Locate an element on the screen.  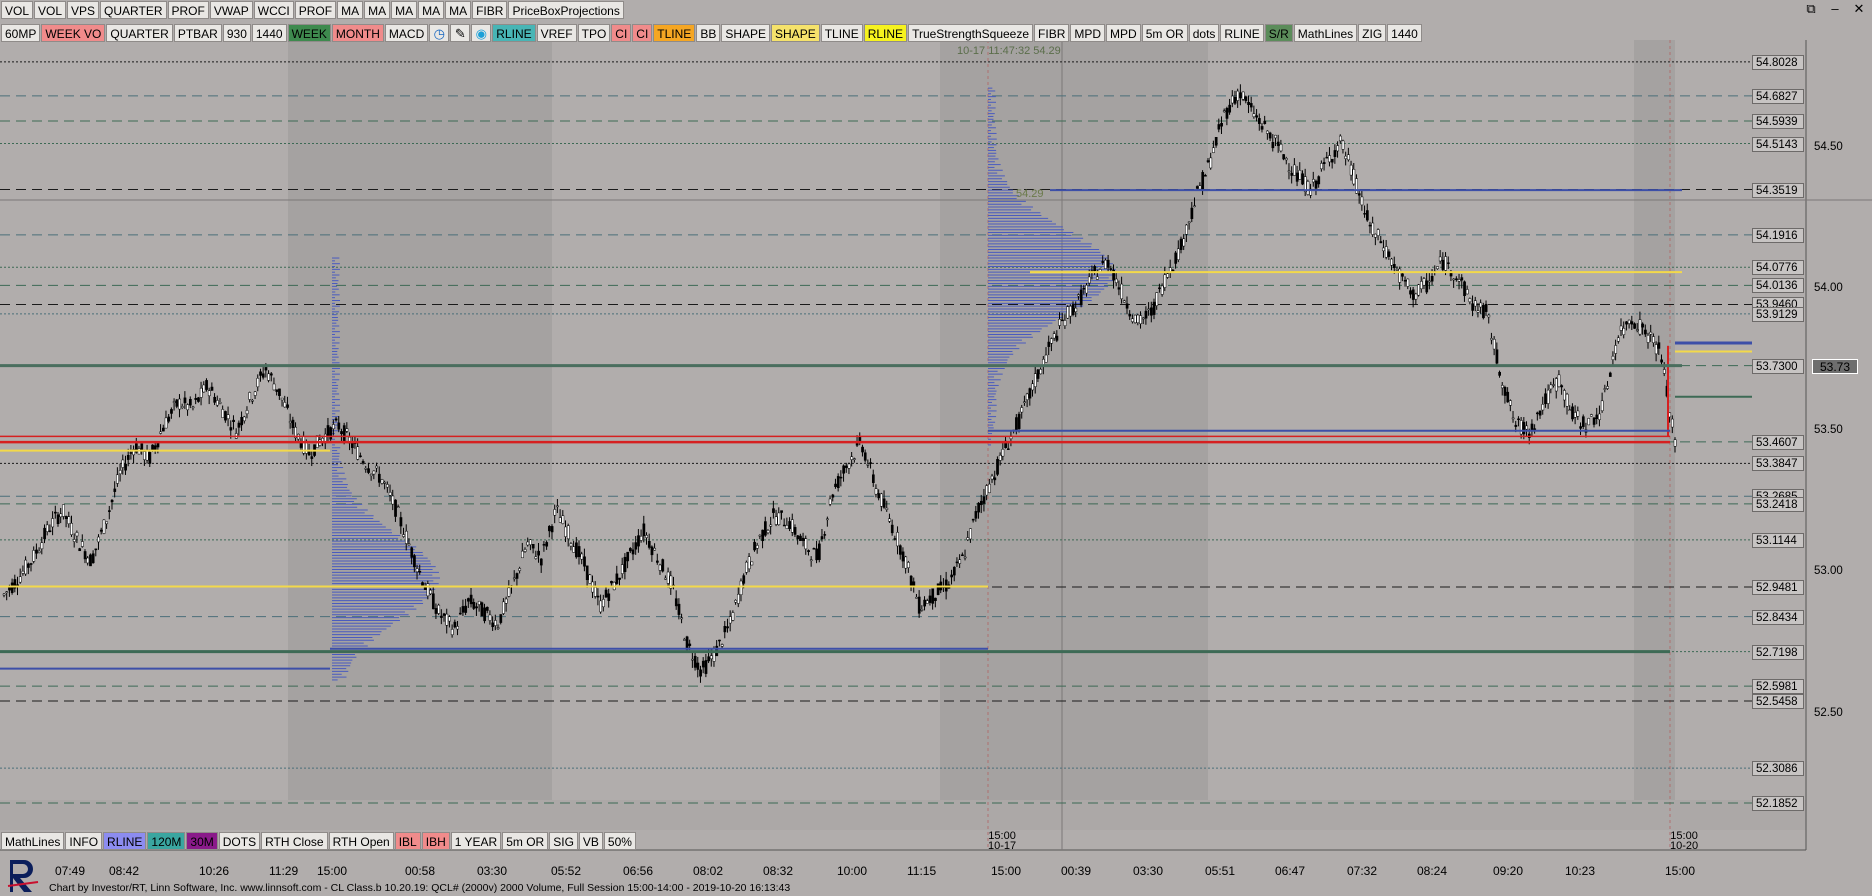
toolbar-button-week-vo: WEEK VO is located at coordinates (73, 32).